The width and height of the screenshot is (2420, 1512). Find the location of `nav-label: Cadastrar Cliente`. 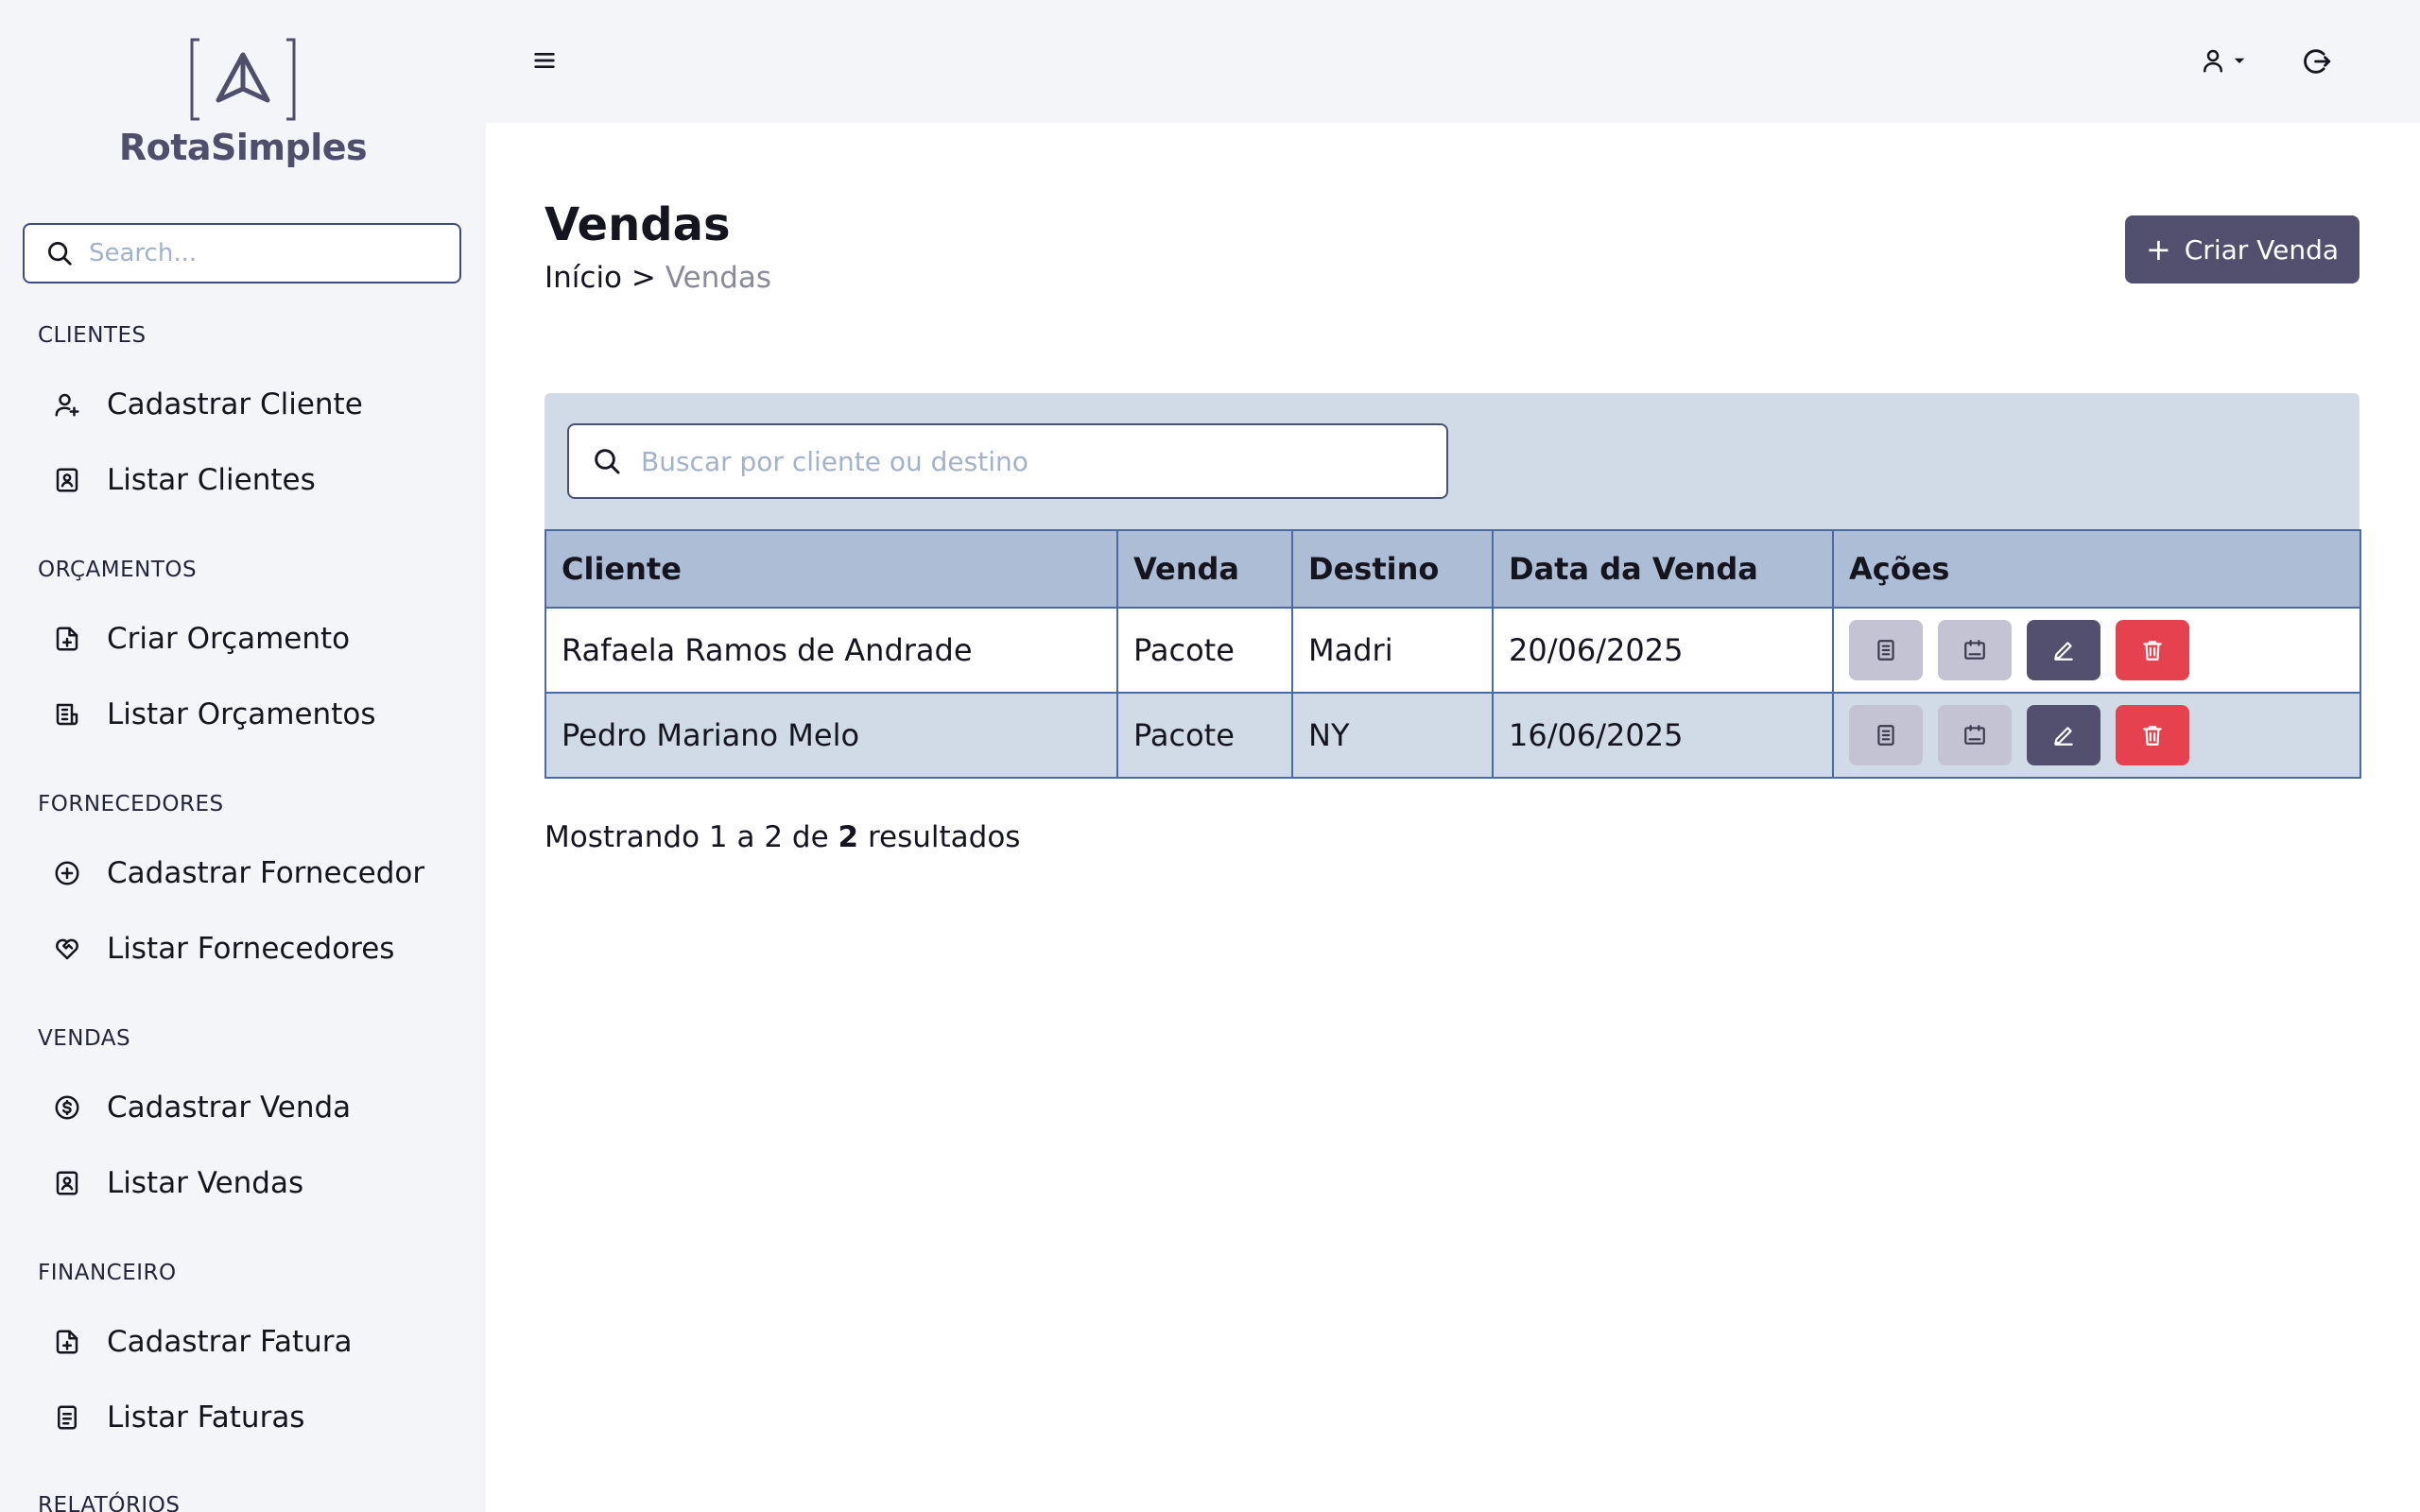

nav-label: Cadastrar Cliente is located at coordinates (235, 404).